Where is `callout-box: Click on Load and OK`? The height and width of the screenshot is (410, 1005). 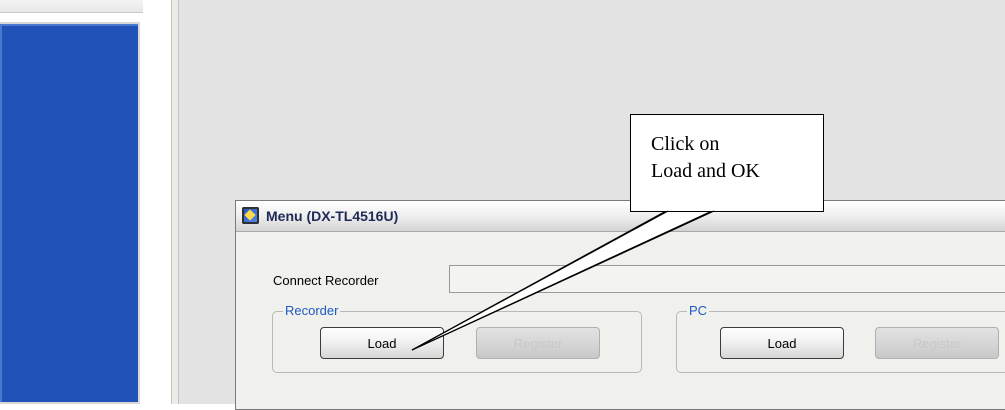 callout-box: Click on Load and OK is located at coordinates (727, 163).